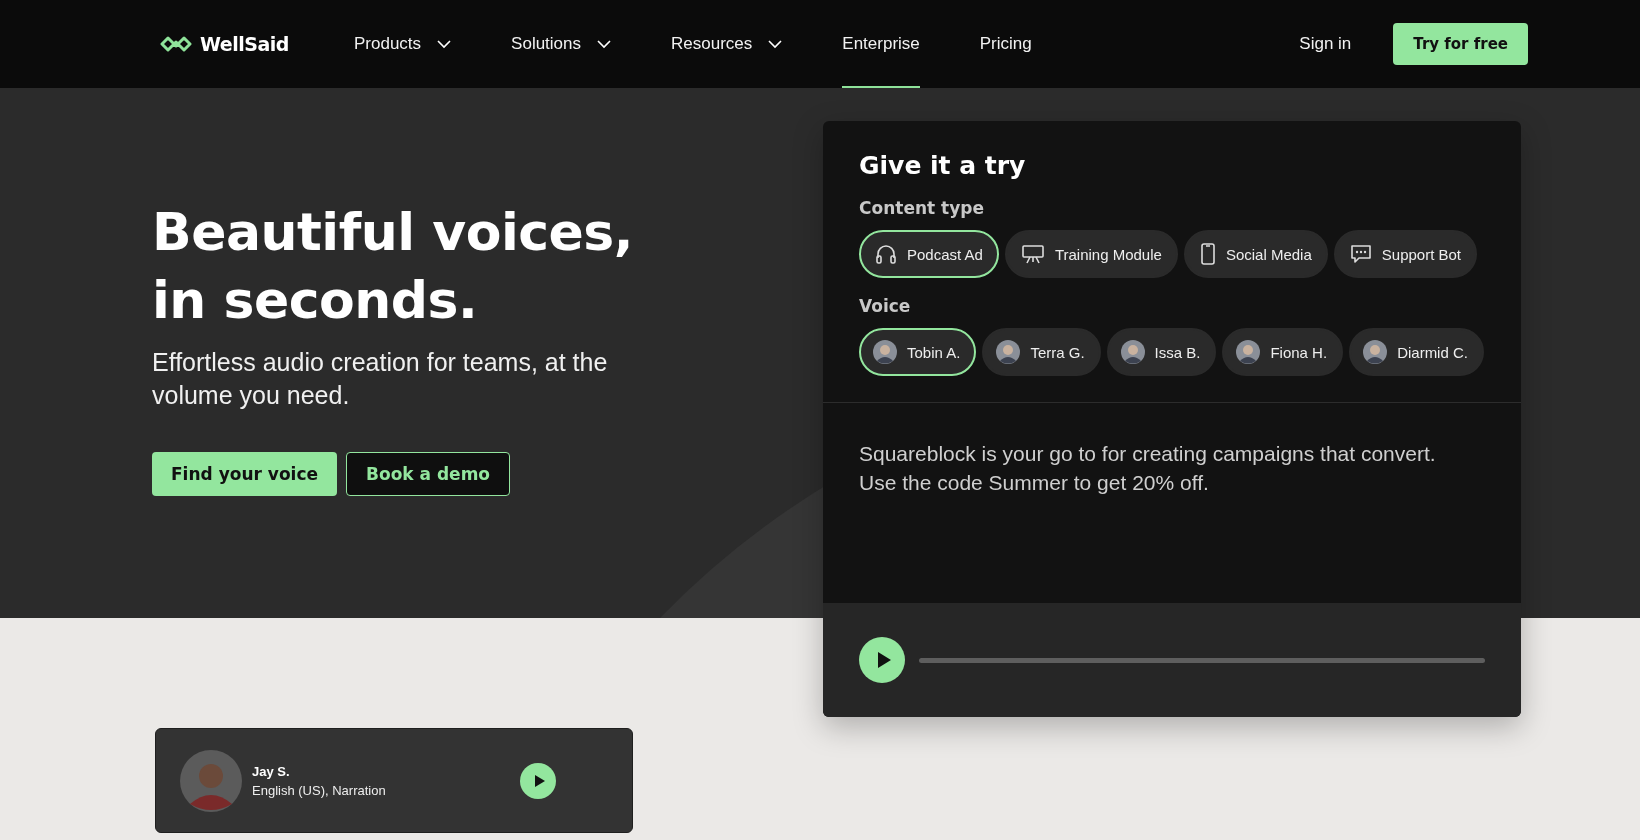 Image resolution: width=1640 pixels, height=840 pixels. Describe the element at coordinates (1360, 254) in the screenshot. I see `chat-icon` at that location.